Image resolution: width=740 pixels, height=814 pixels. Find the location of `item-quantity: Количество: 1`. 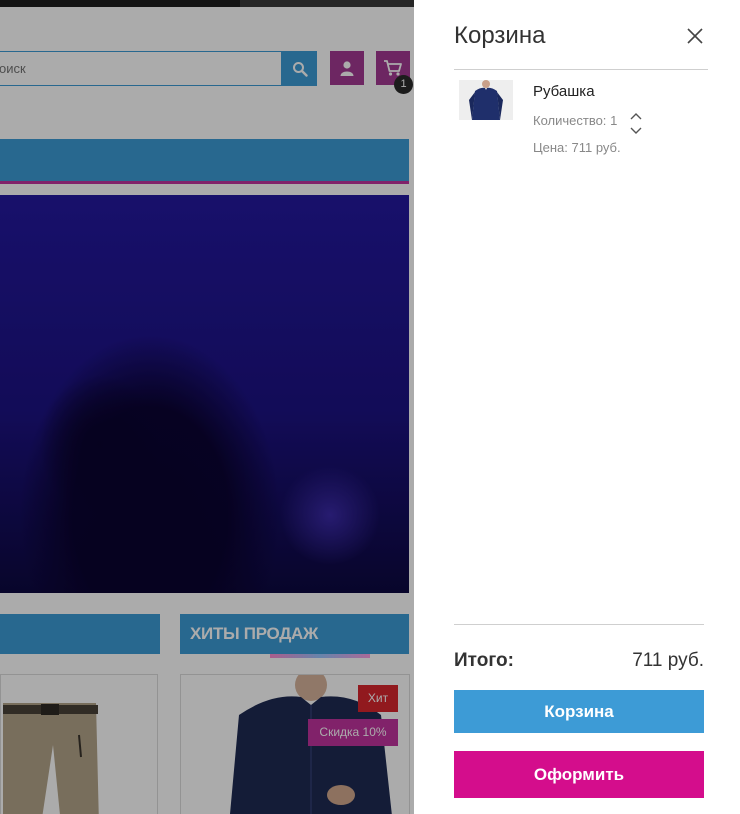

item-quantity: Количество: 1 is located at coordinates (575, 120).